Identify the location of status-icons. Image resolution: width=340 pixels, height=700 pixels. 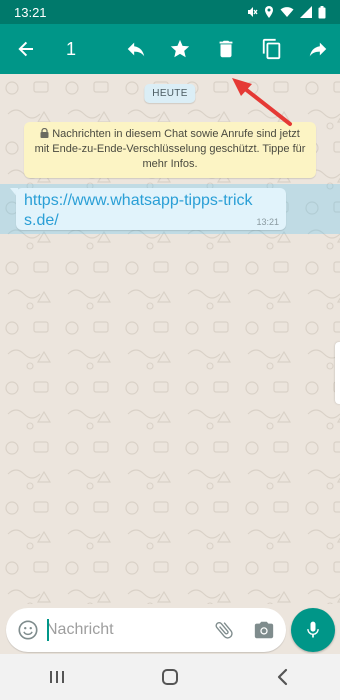
(286, 12).